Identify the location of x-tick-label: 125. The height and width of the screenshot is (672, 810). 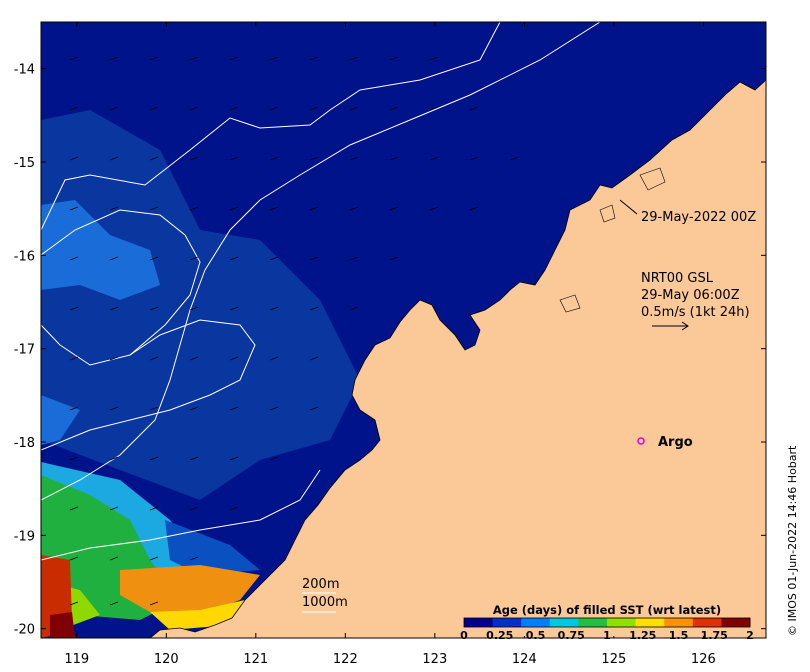
(613, 659).